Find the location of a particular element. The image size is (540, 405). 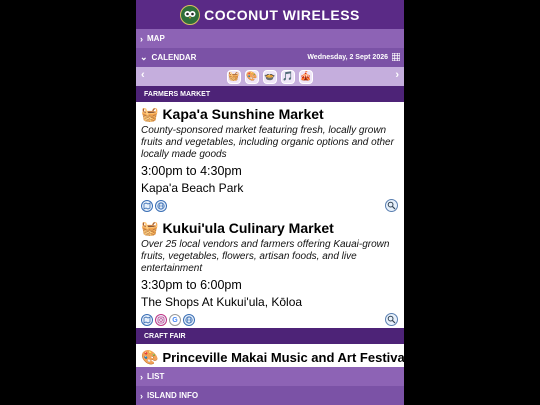

festival-category-icon: 🎪 is located at coordinates (306, 76).